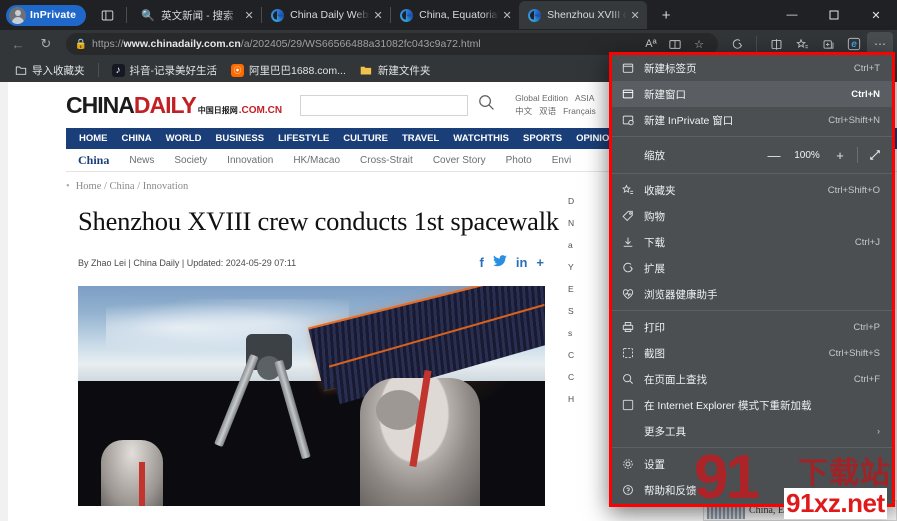  What do you see at coordinates (752, 242) in the screenshot?
I see `menu-item-downloads: 下载 Ctrl+J` at bounding box center [752, 242].